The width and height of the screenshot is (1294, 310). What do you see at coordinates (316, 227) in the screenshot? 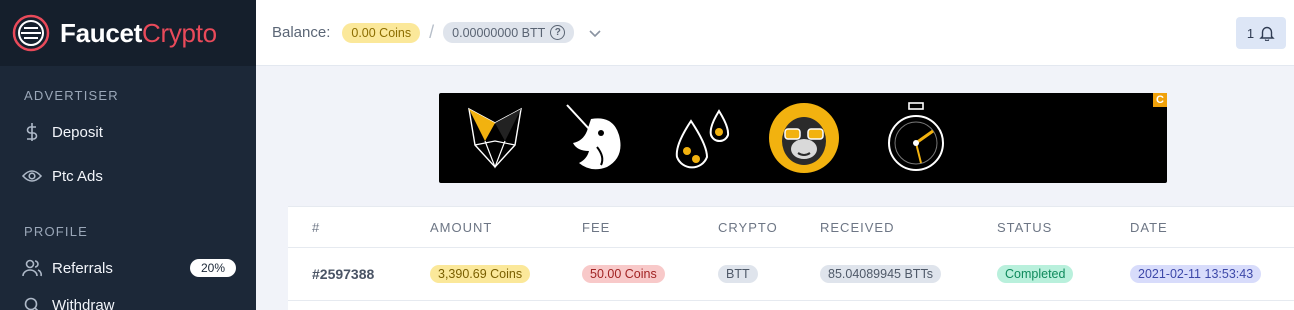
I see `column-header: #` at bounding box center [316, 227].